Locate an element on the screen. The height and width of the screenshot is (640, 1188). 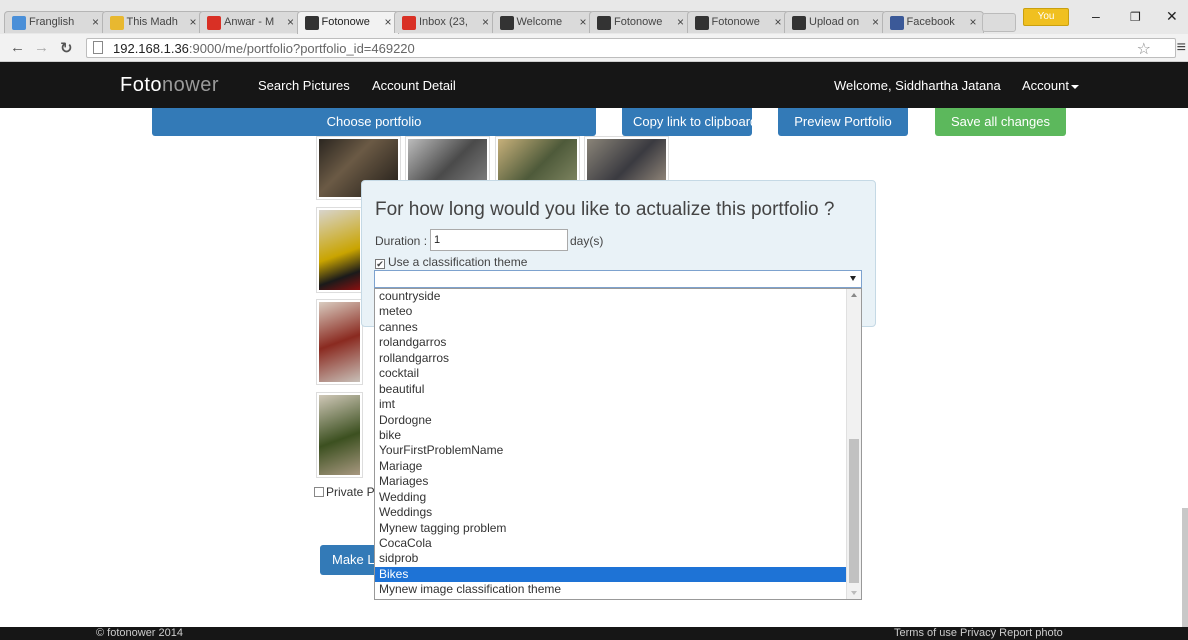
days-label: day(s) is located at coordinates (587, 241).